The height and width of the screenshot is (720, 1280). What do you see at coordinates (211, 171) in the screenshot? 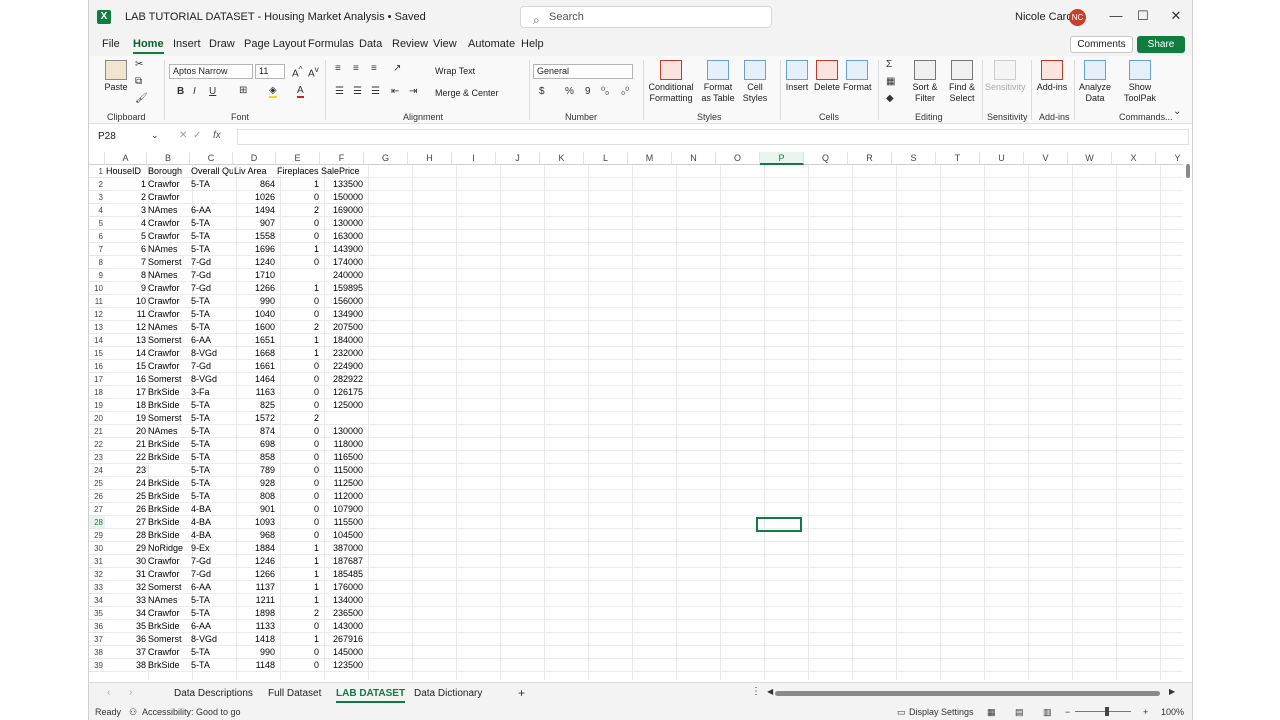
I see `cell: Overall Qu` at bounding box center [211, 171].